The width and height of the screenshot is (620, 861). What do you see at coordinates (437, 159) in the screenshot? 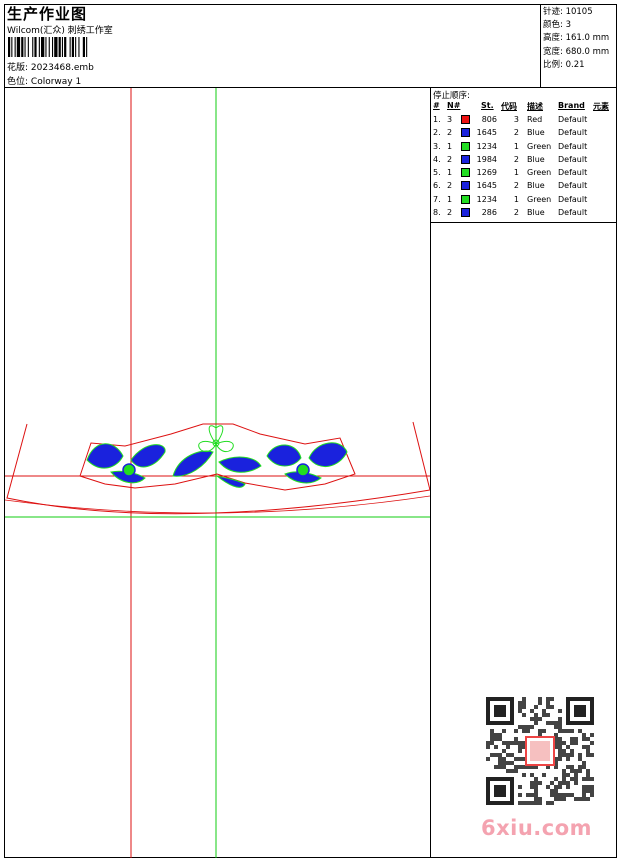
I see `row-index: 4.` at bounding box center [437, 159].